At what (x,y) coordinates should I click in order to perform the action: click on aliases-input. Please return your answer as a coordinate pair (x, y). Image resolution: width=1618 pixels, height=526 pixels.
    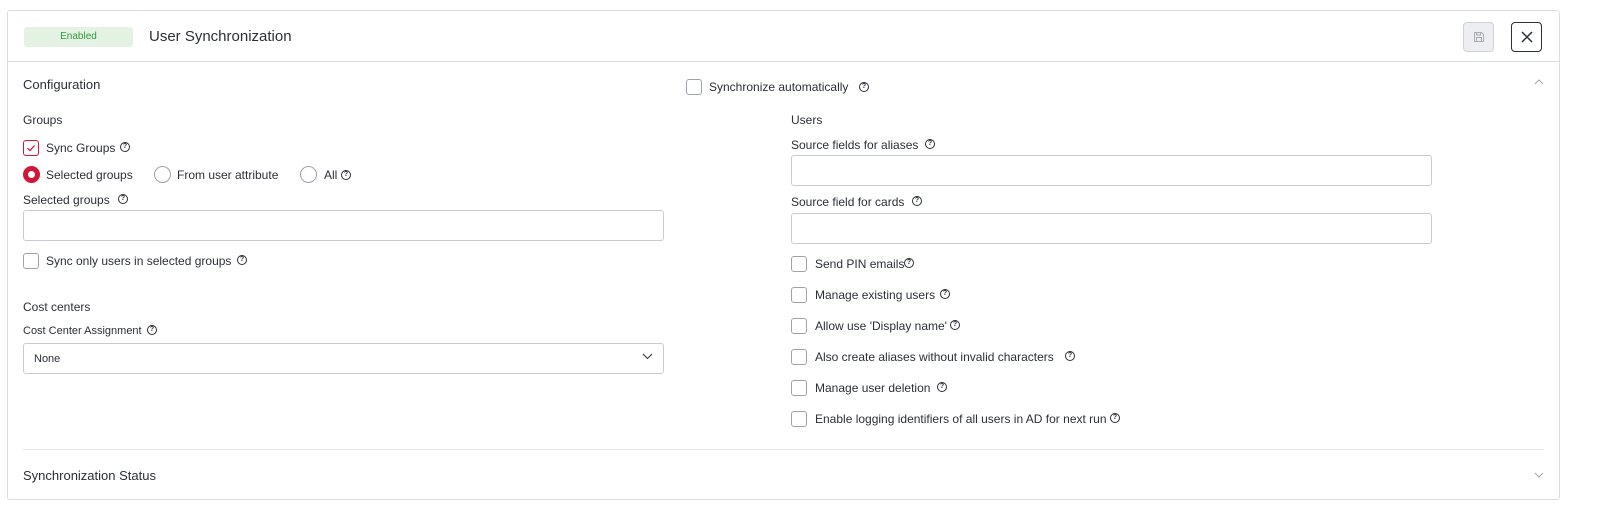
    Looking at the image, I should click on (1111, 170).